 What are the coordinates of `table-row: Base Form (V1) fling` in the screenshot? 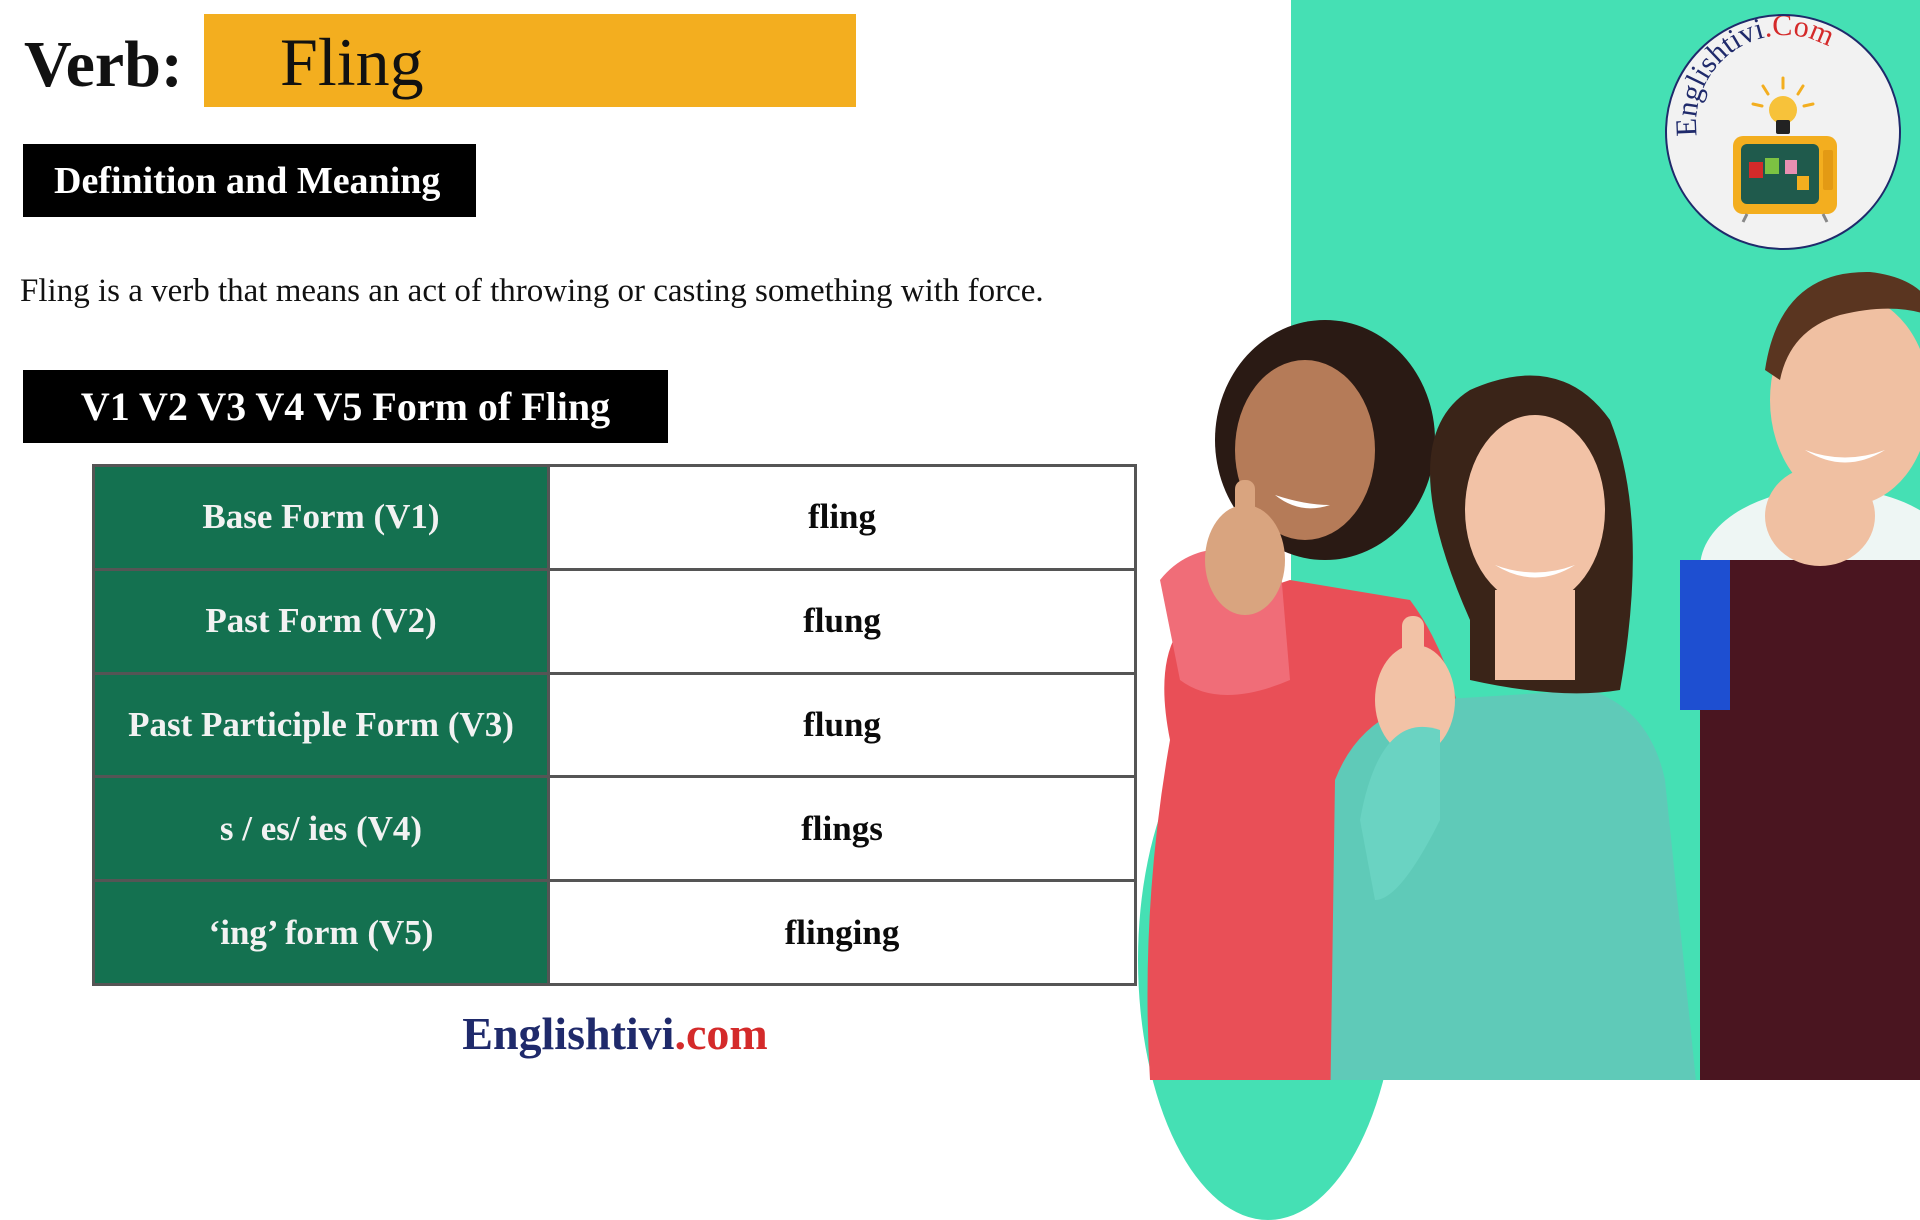 It's located at (614, 517).